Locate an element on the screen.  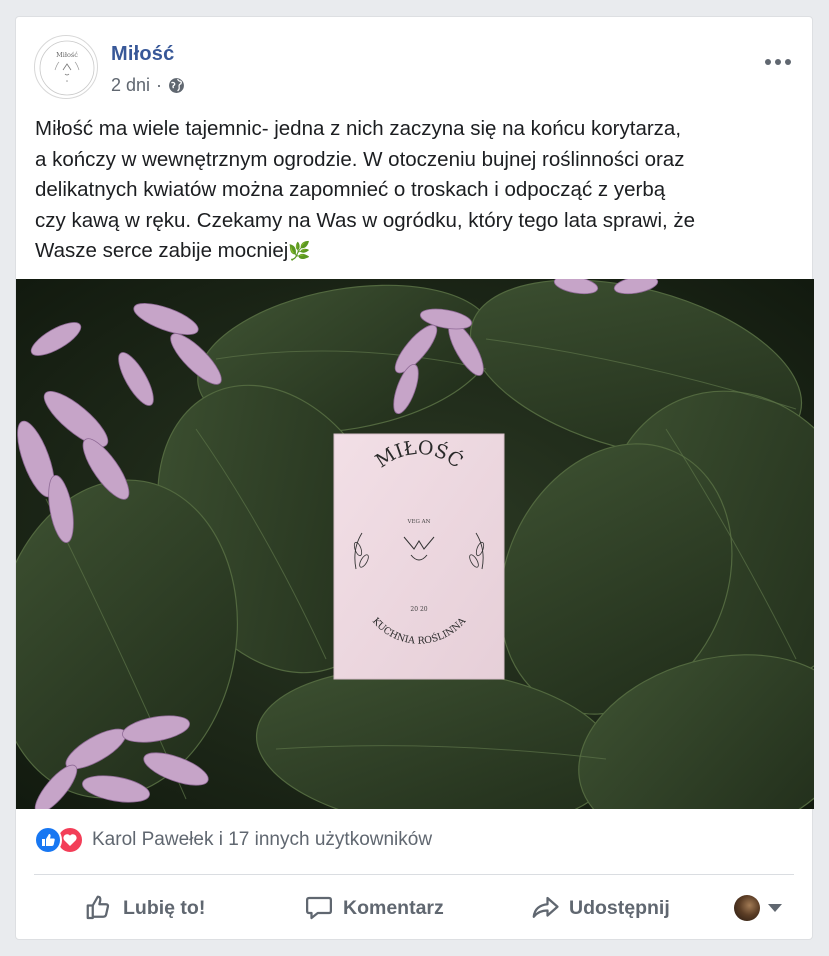
post-as-selector is located at coordinates (758, 908).